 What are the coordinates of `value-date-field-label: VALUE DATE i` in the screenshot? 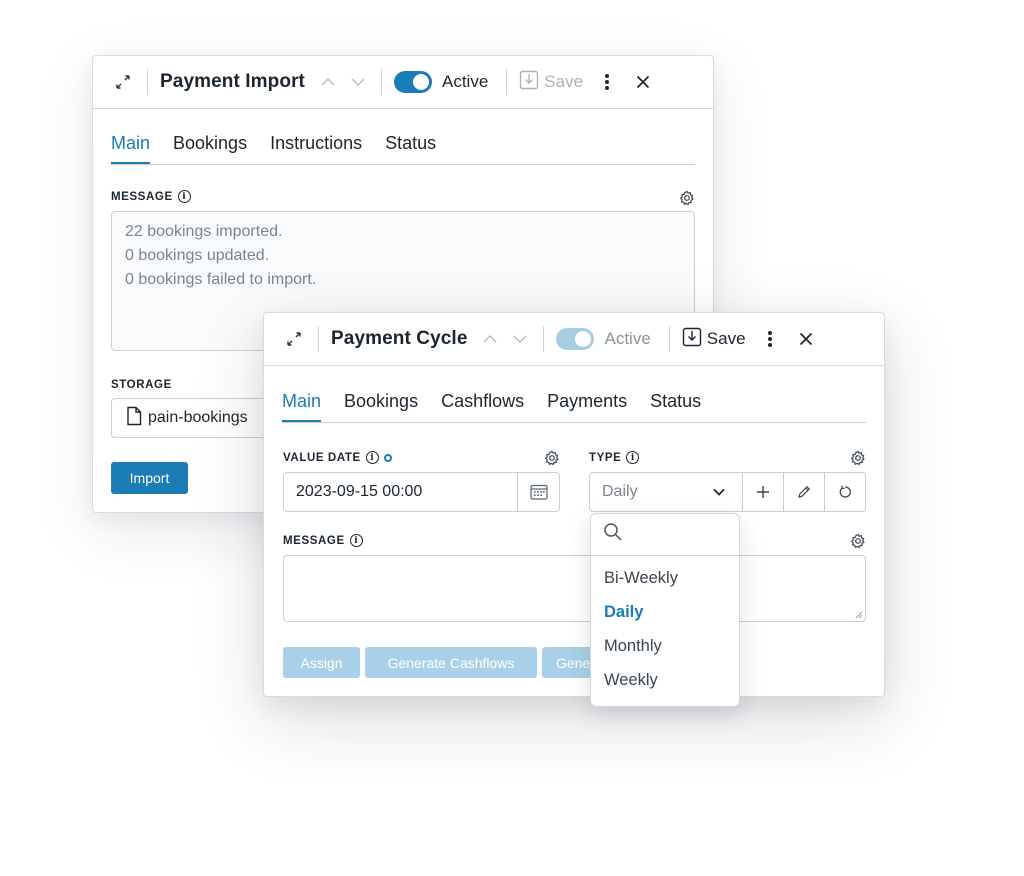 It's located at (337, 457).